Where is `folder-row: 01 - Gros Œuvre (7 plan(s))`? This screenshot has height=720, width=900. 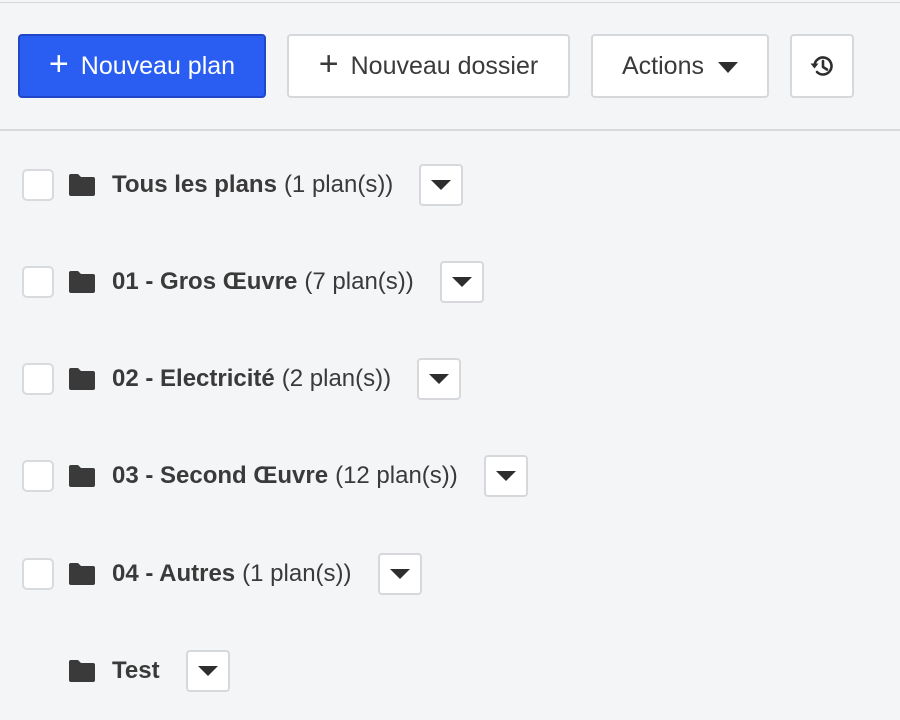
folder-row: 01 - Gros Œuvre (7 plan(s)) is located at coordinates (253, 282).